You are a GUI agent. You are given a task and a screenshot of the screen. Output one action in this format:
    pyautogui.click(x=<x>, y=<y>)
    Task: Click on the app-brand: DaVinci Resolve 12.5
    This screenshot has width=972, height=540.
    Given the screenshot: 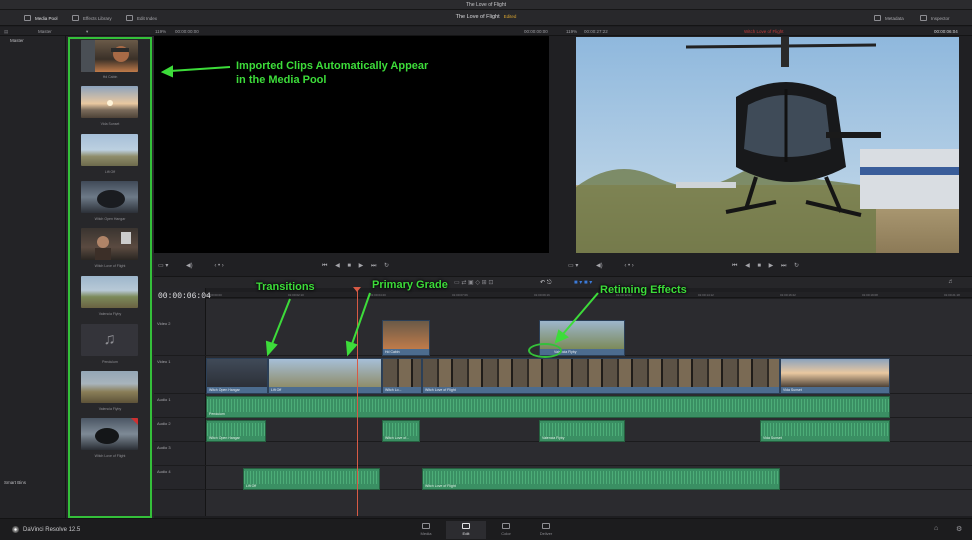 What is the action you would take?
    pyautogui.click(x=46, y=529)
    